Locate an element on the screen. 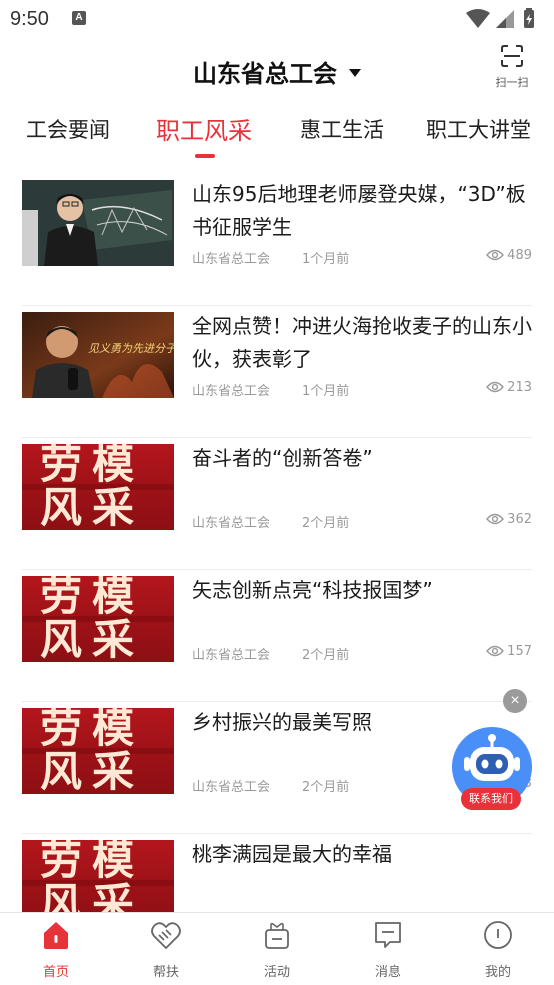  view-count-value: 489 is located at coordinates (519, 255).